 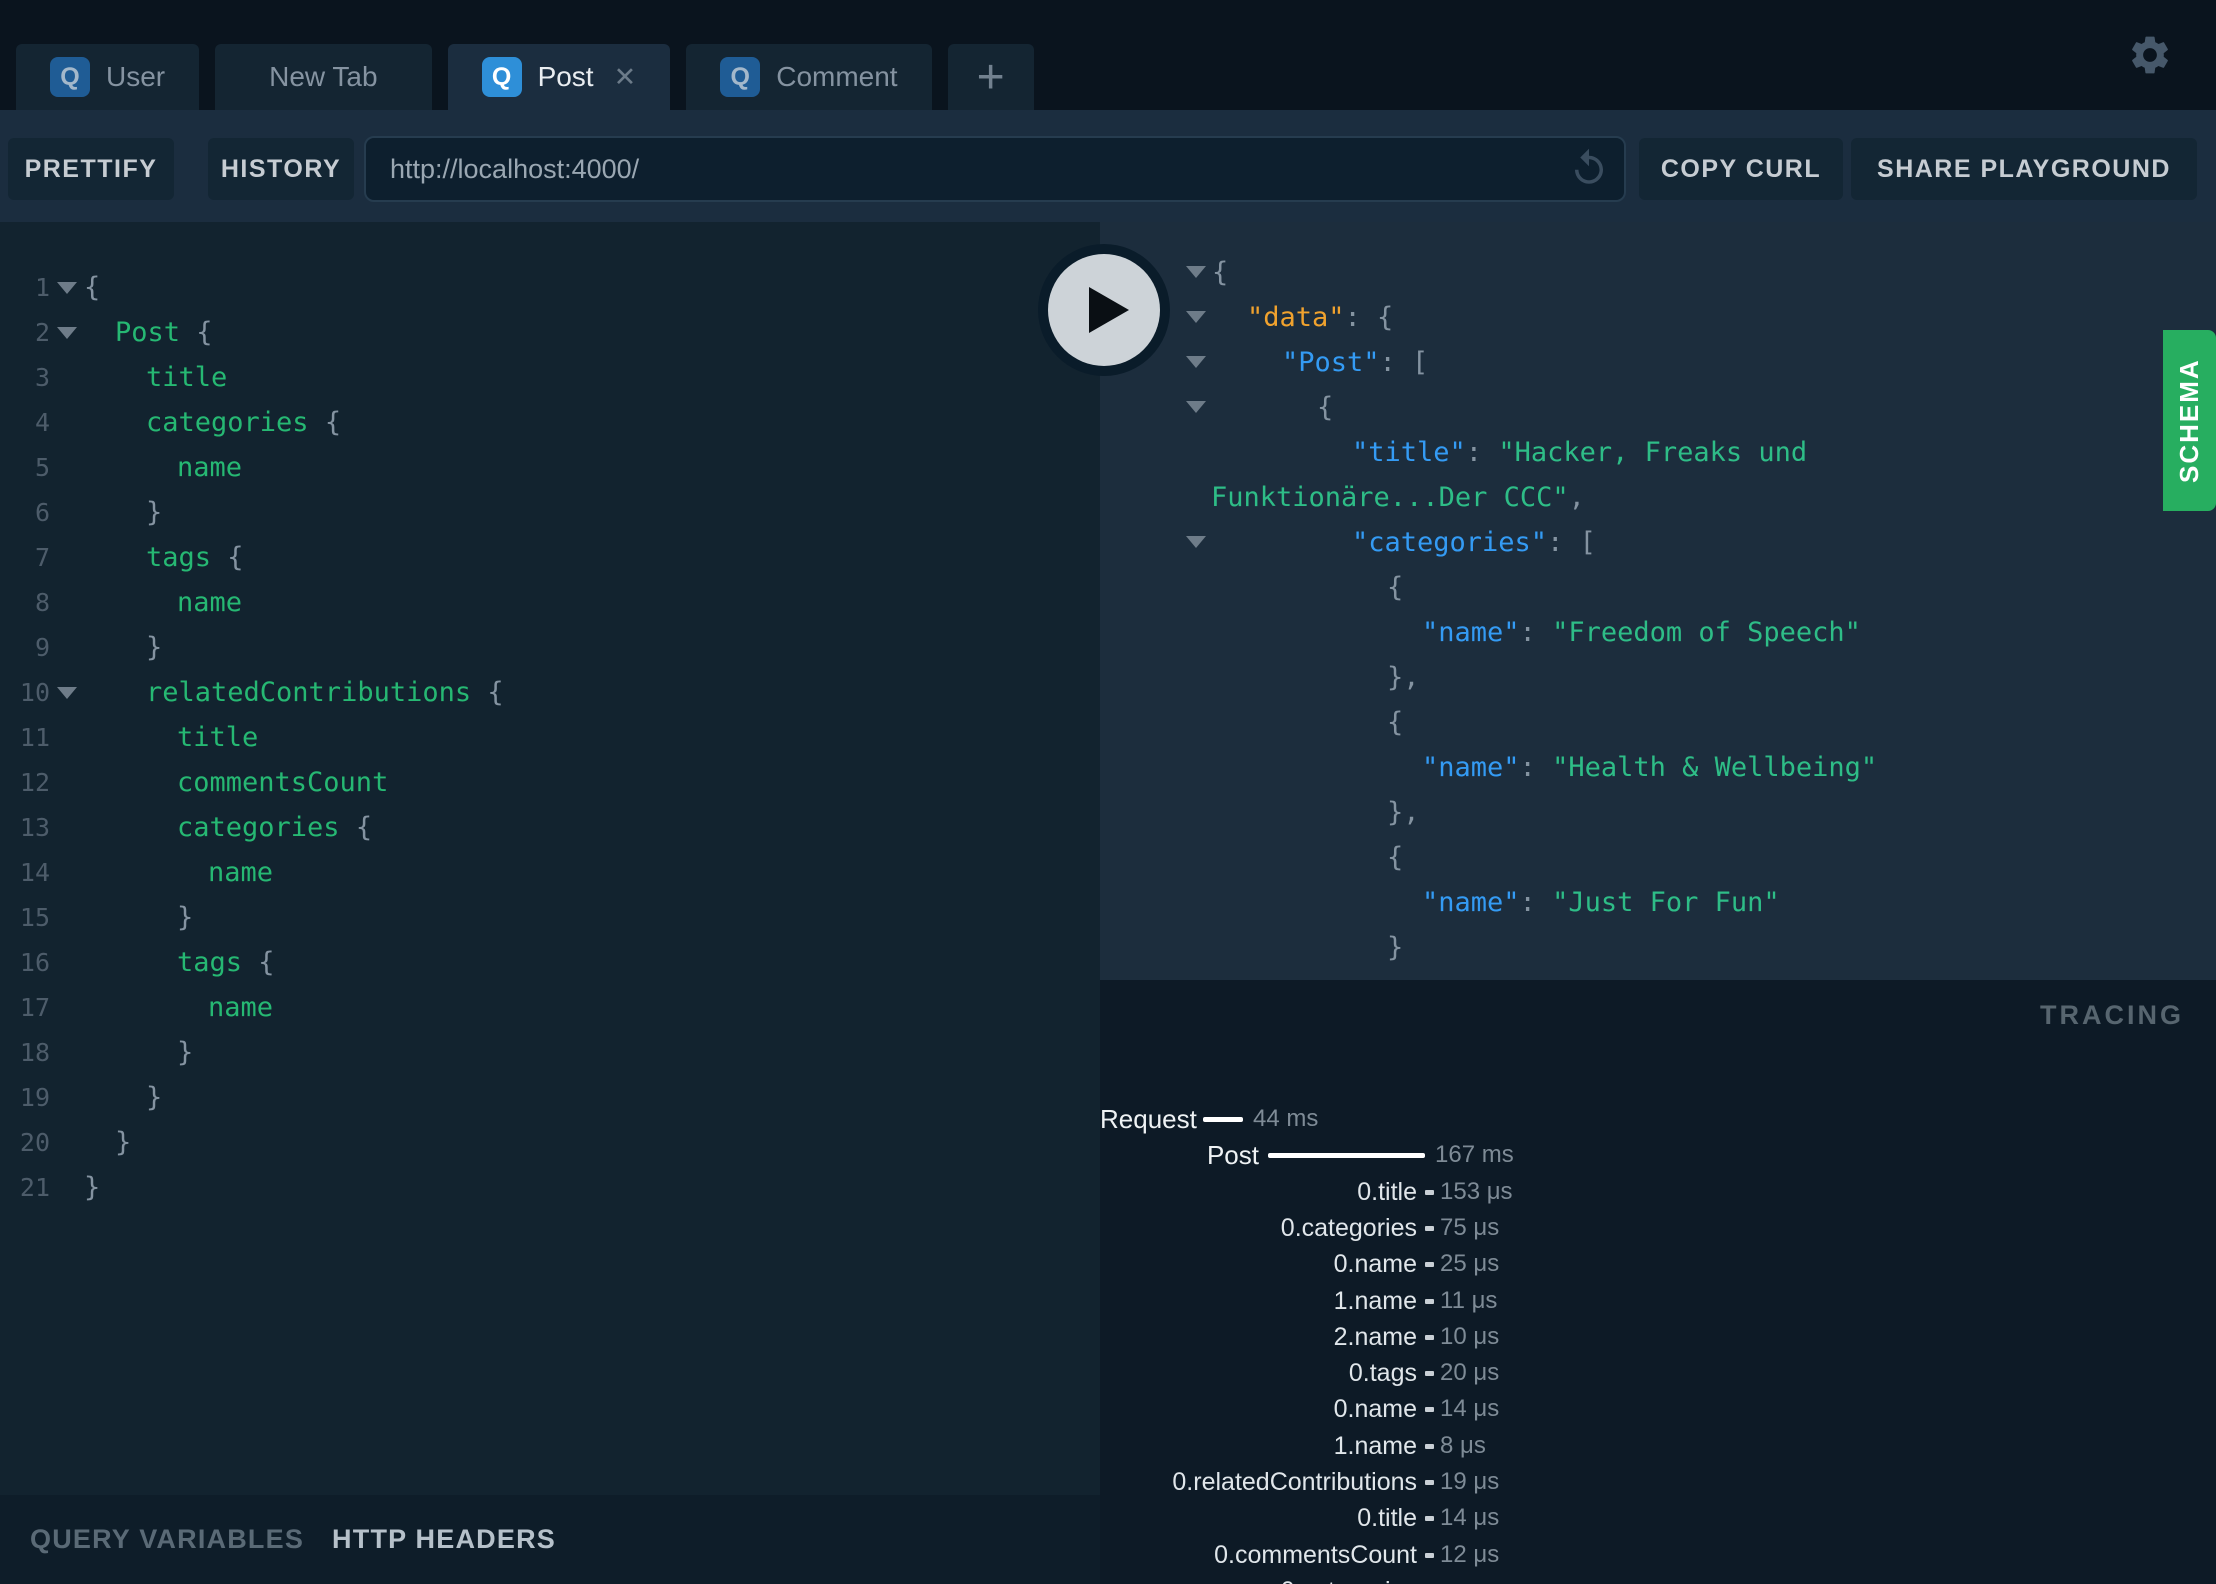 I want to click on json-token: "Post", so click(x=1331, y=362).